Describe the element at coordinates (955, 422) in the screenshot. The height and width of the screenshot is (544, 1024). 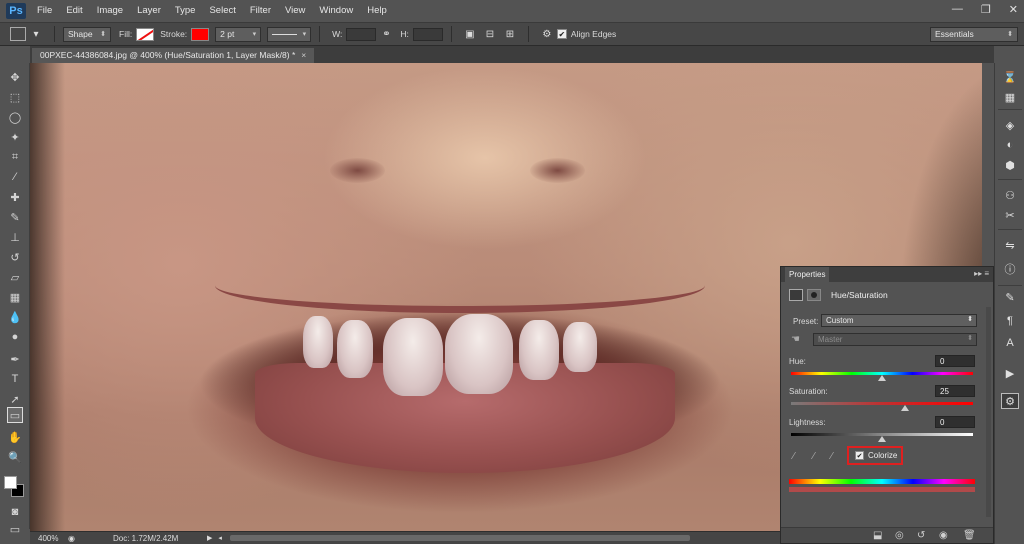
I see `lightness-value-field: 0` at that location.